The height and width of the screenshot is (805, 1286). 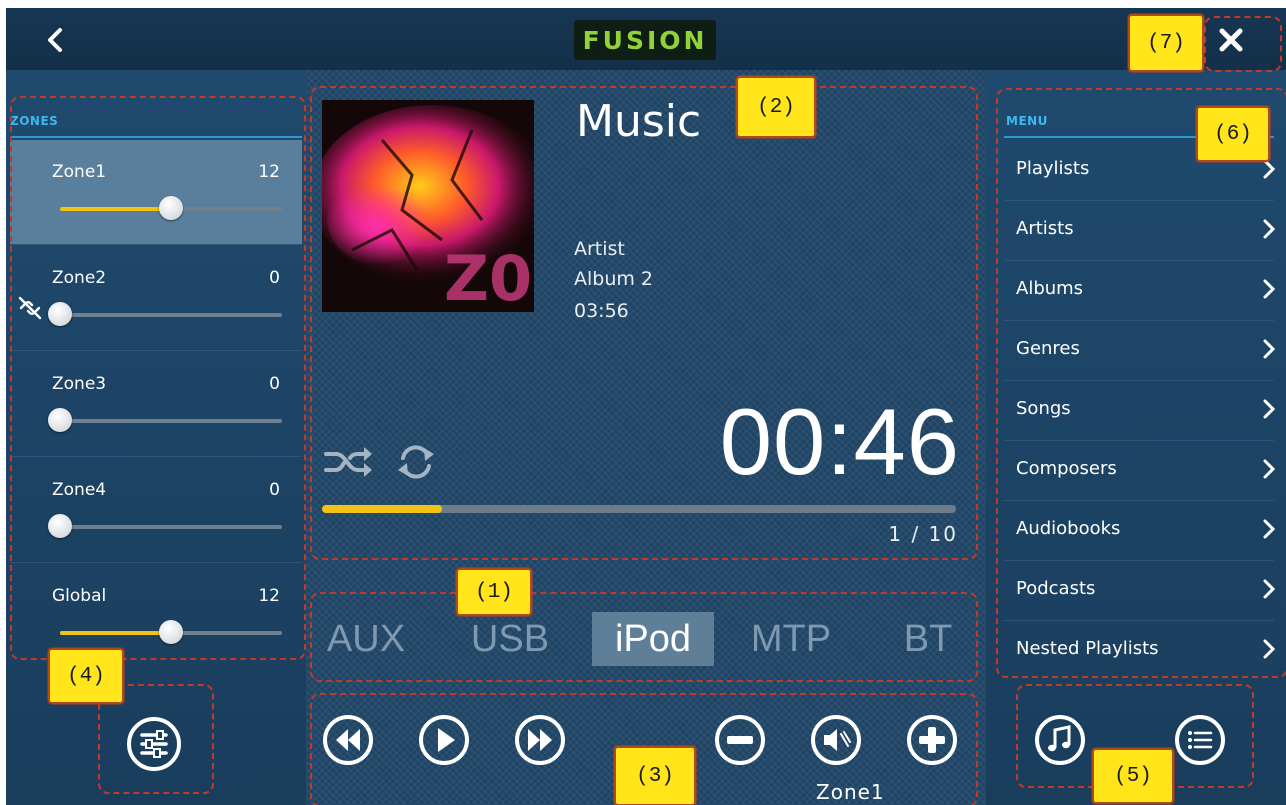 I want to click on track-progress-bar, so click(x=639, y=509).